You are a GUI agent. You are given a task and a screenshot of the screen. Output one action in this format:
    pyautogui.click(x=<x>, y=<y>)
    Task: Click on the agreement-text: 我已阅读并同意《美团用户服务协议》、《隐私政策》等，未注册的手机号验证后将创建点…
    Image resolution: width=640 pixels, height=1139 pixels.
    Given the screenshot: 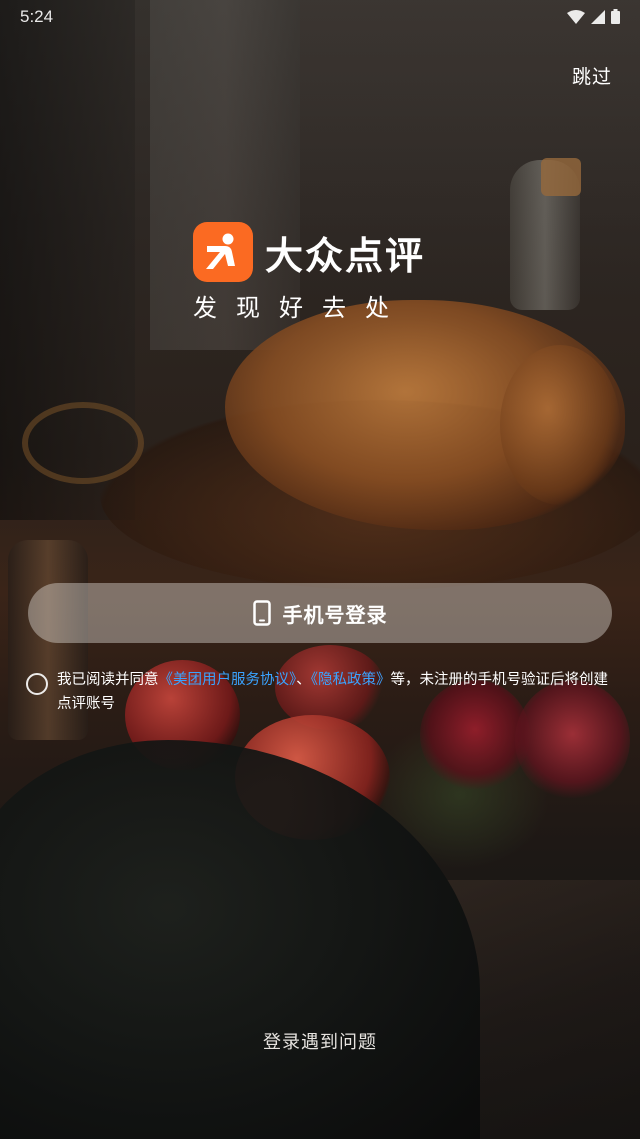 What is the action you would take?
    pyautogui.click(x=337, y=692)
    